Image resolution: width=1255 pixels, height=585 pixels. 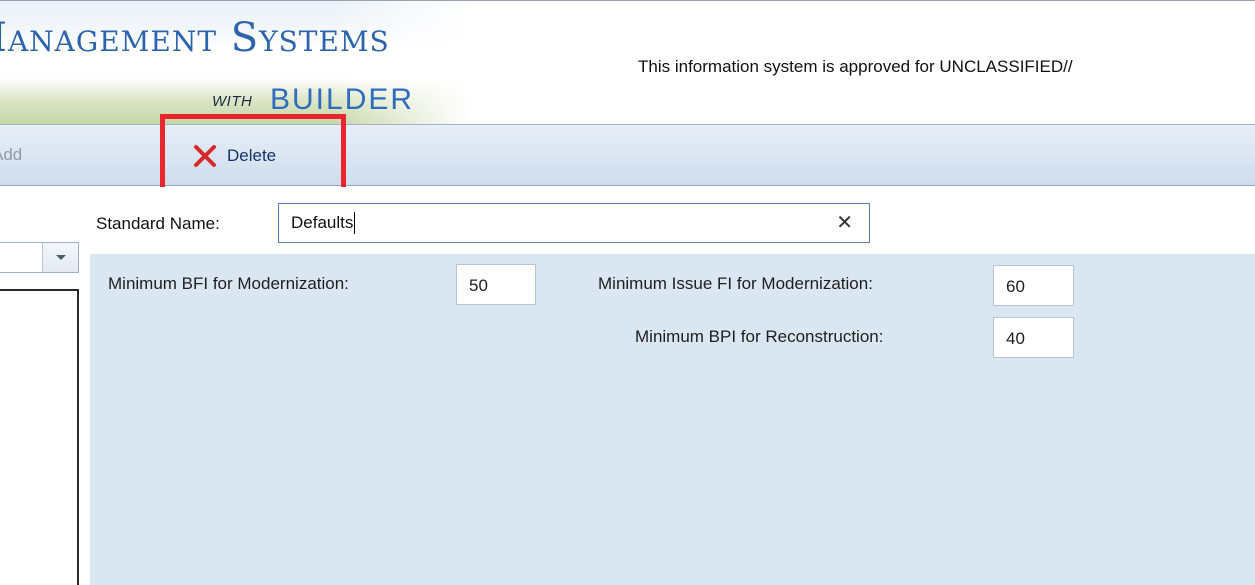 I want to click on min-issue-fi-label: Minimum Issue FI for Modernization:, so click(x=735, y=283).